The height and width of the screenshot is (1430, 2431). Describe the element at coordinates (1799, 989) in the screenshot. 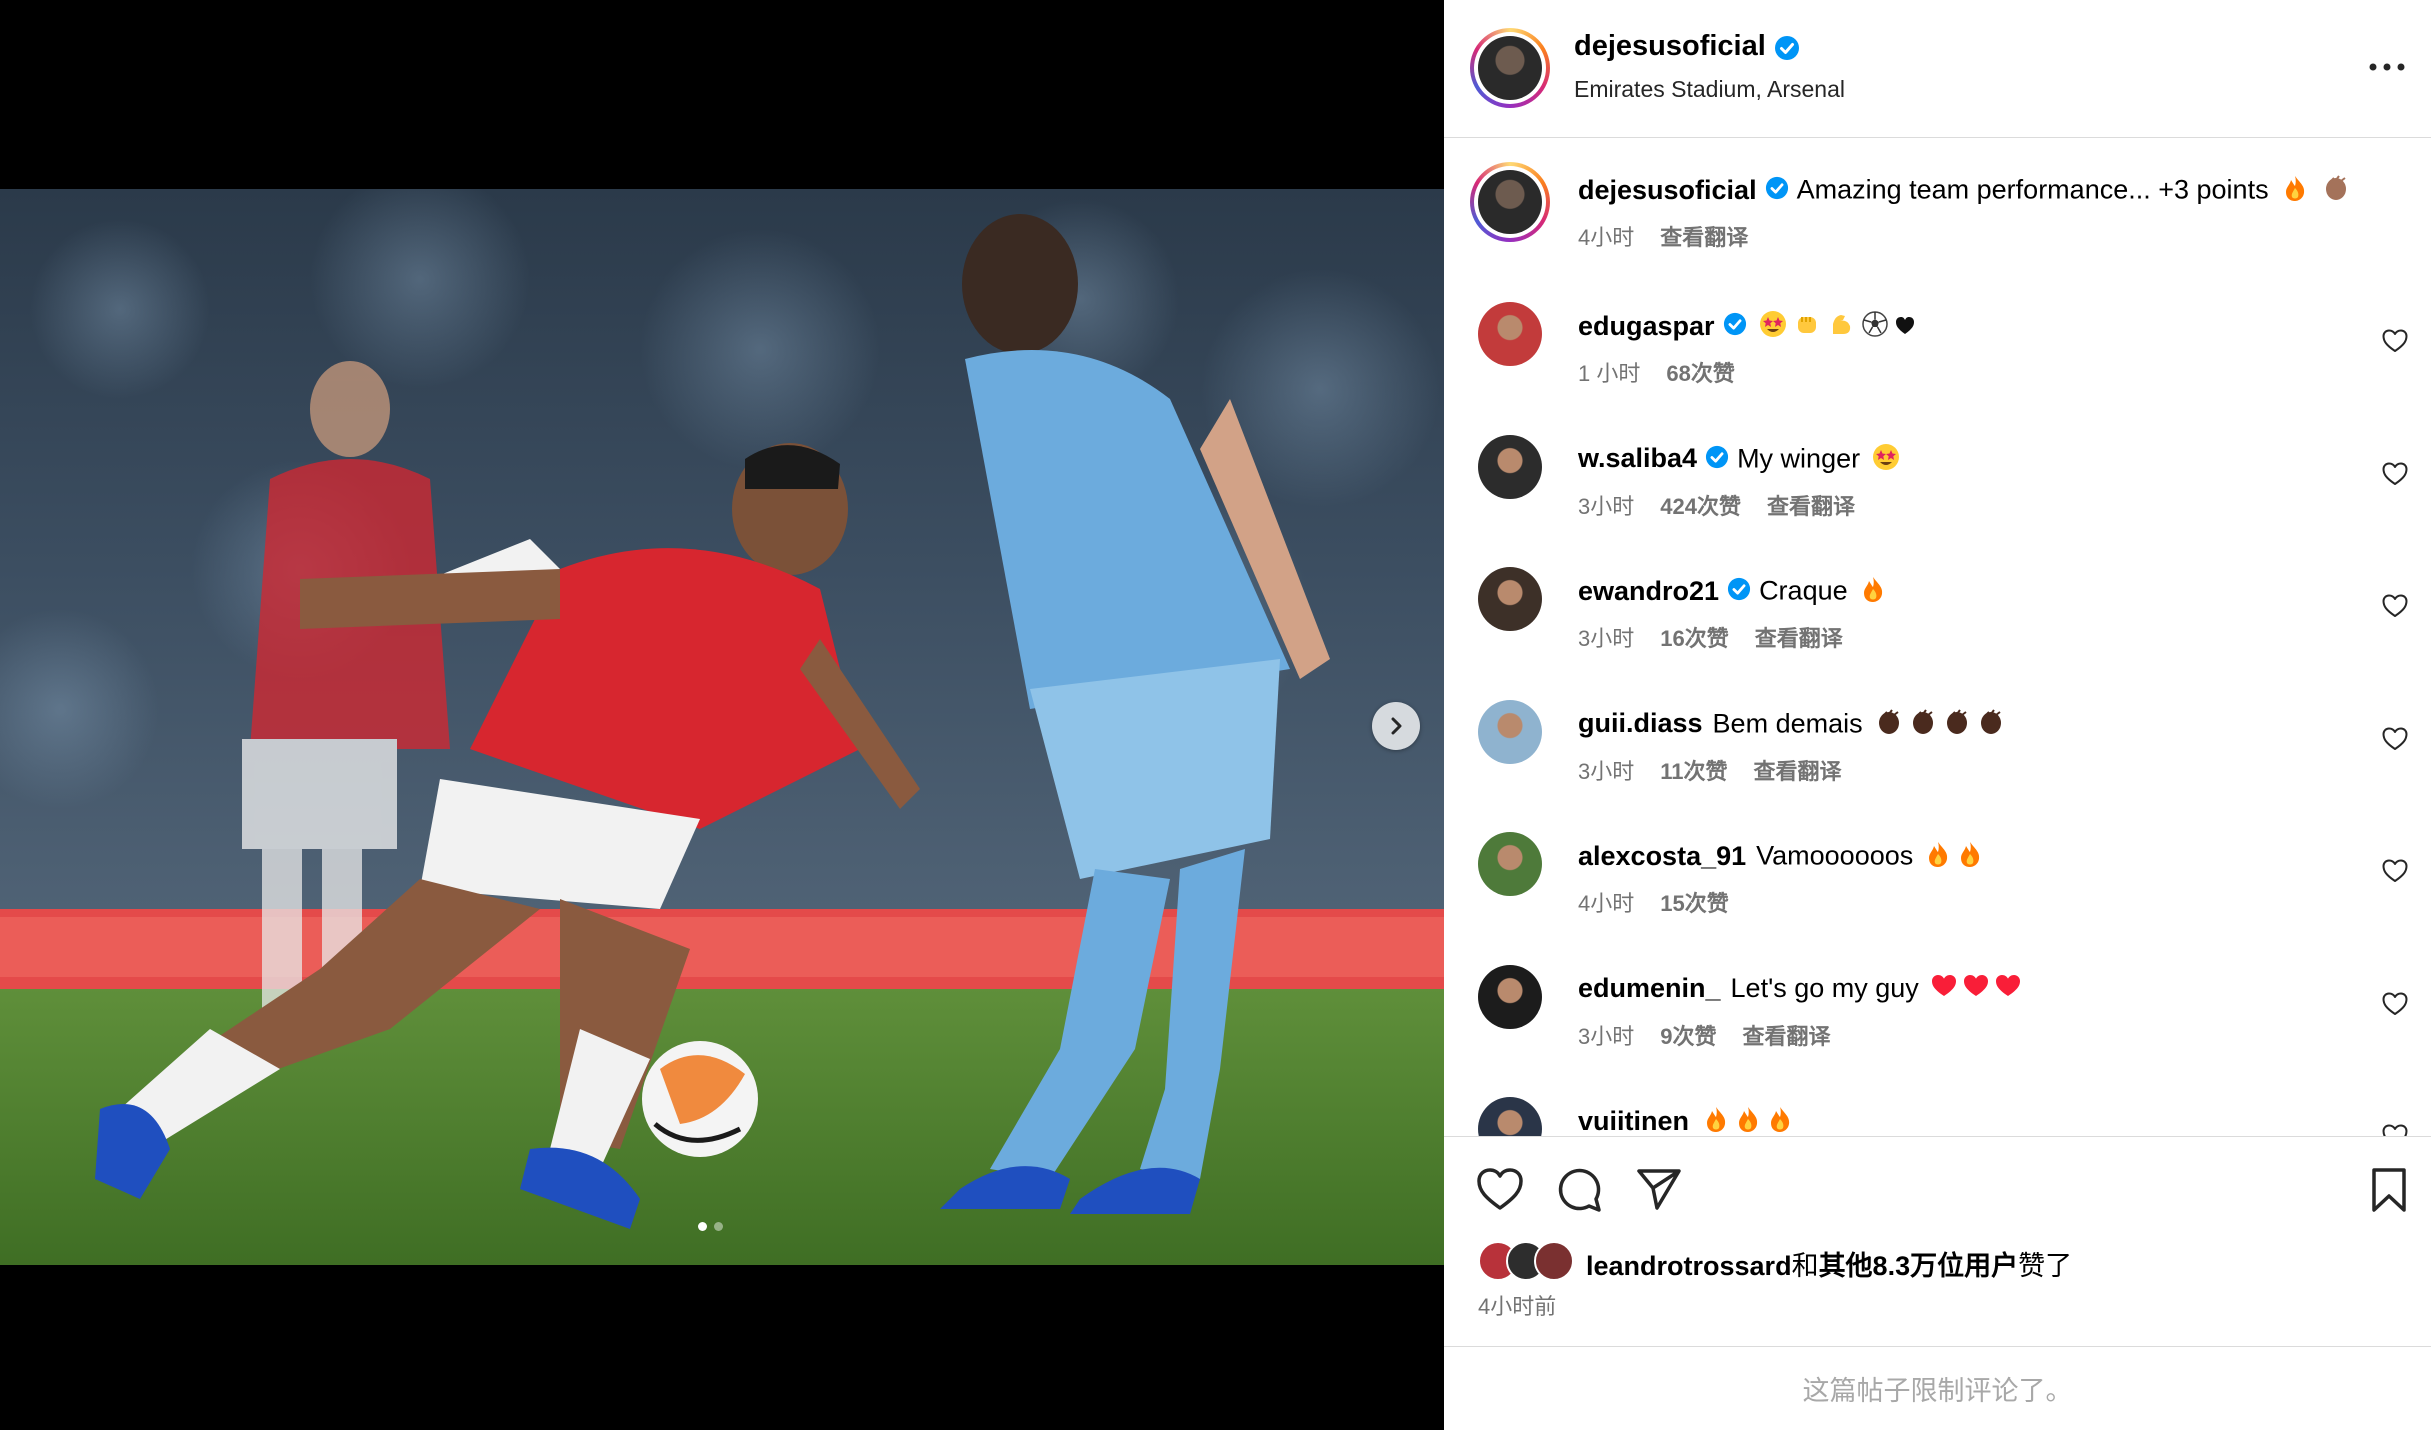

I see `comment-line: edumenin_ Let's go my guy` at that location.